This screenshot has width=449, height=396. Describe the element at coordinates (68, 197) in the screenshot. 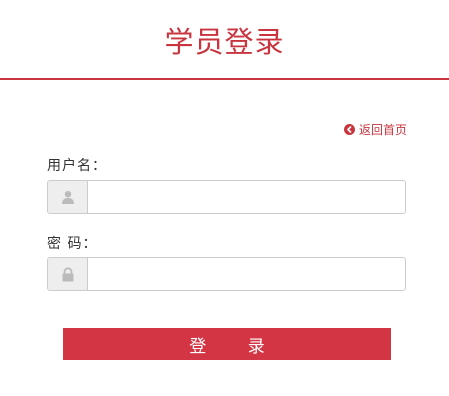

I see `user-icon` at that location.